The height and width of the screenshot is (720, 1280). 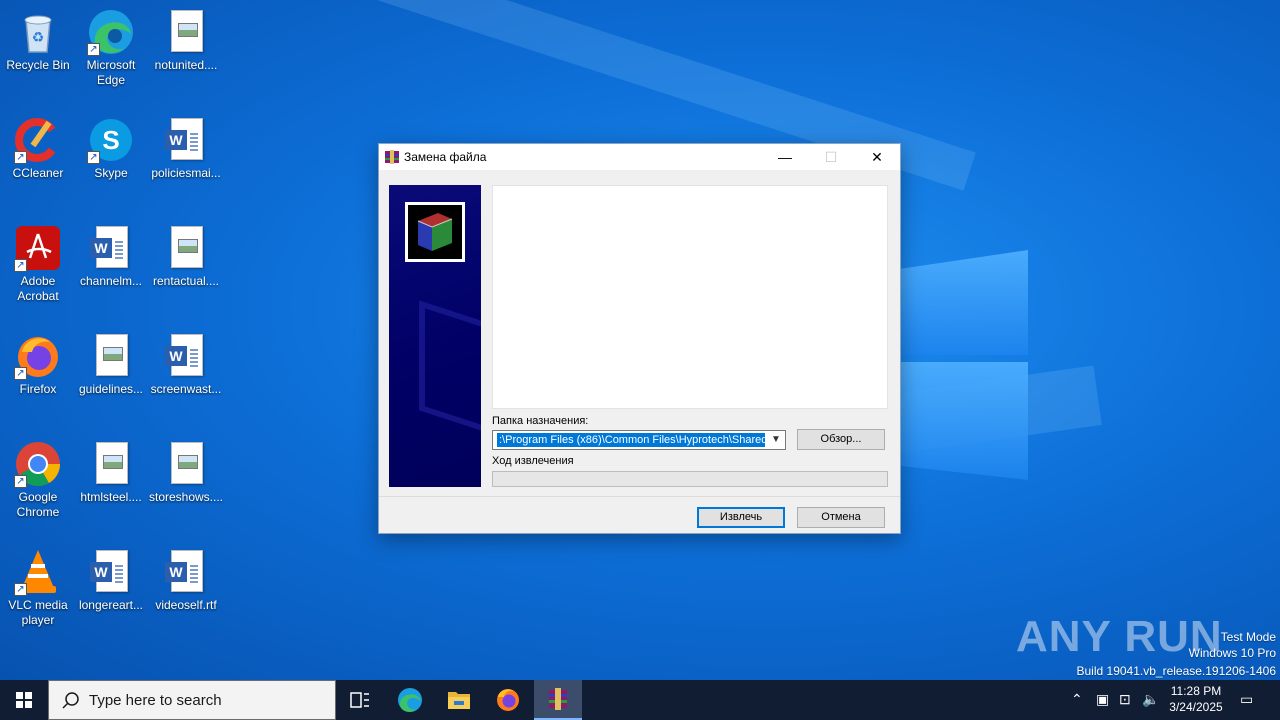 What do you see at coordinates (435, 232) in the screenshot?
I see `archive-box-icon` at bounding box center [435, 232].